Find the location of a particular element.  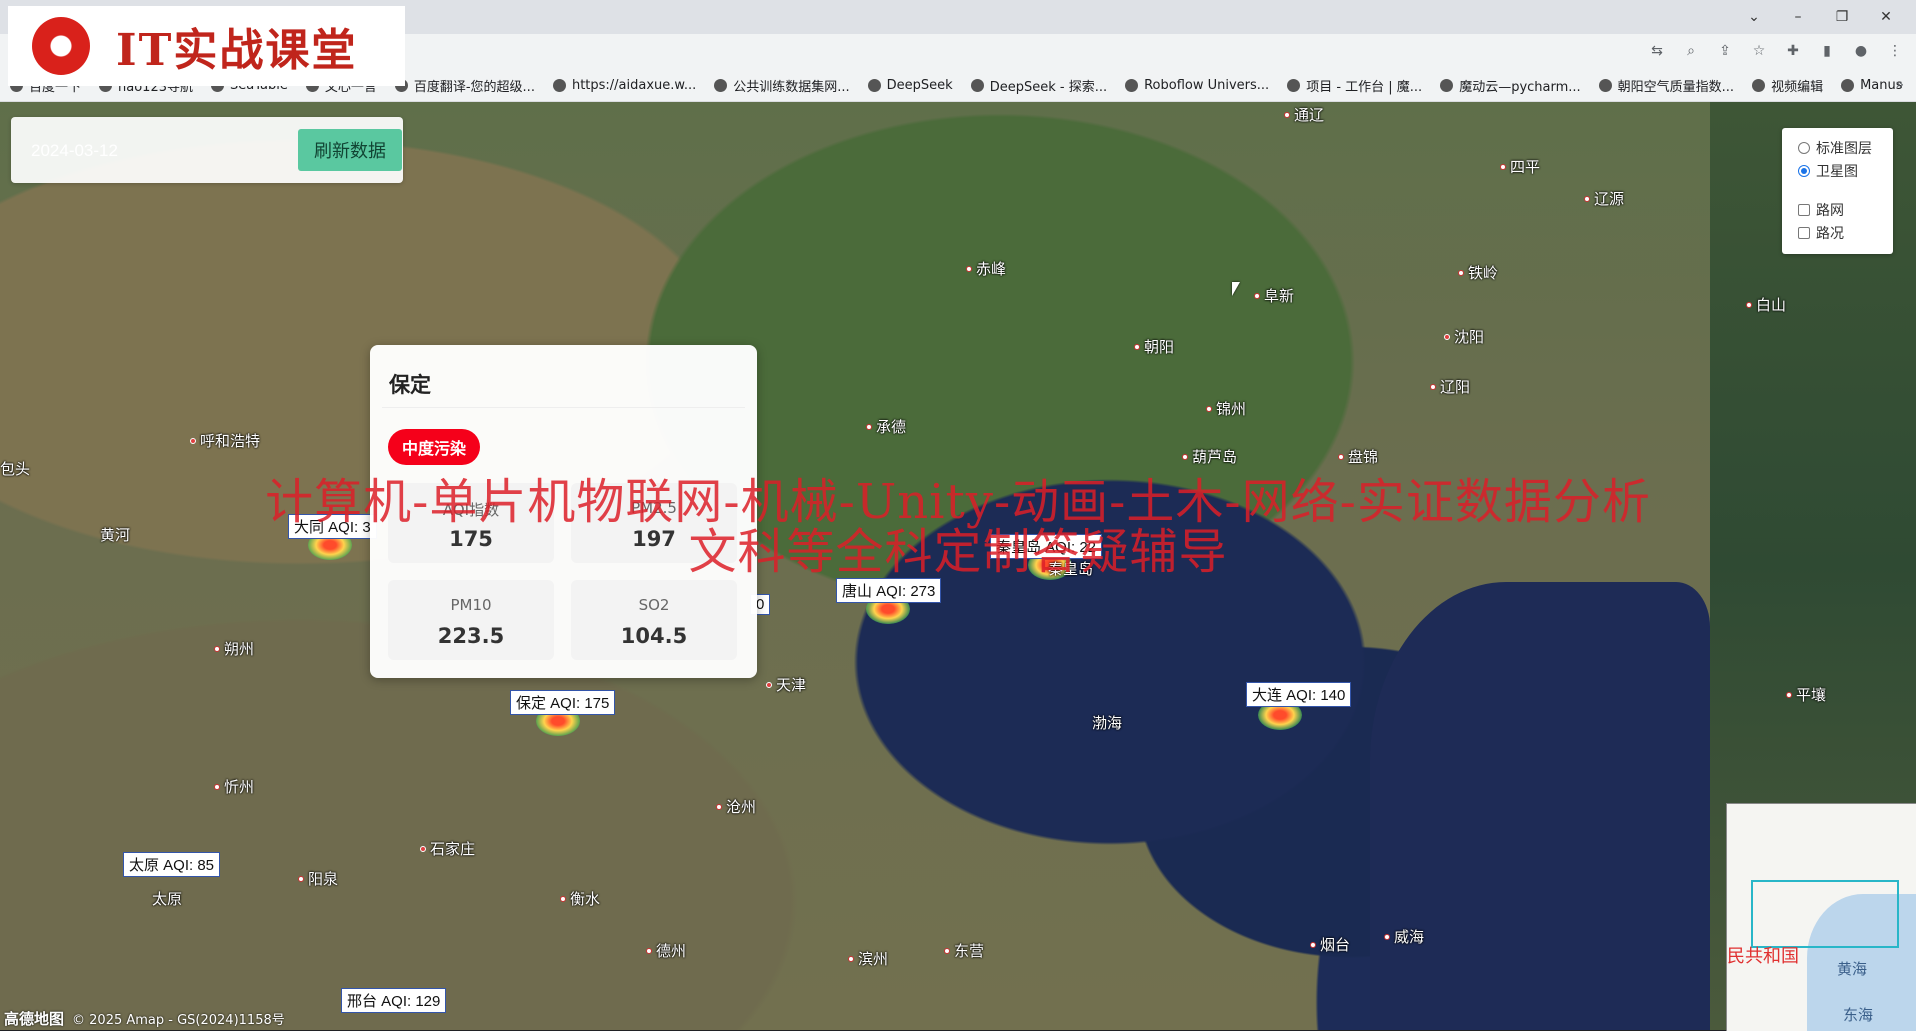

map-city-label: 四平 is located at coordinates (1520, 166).